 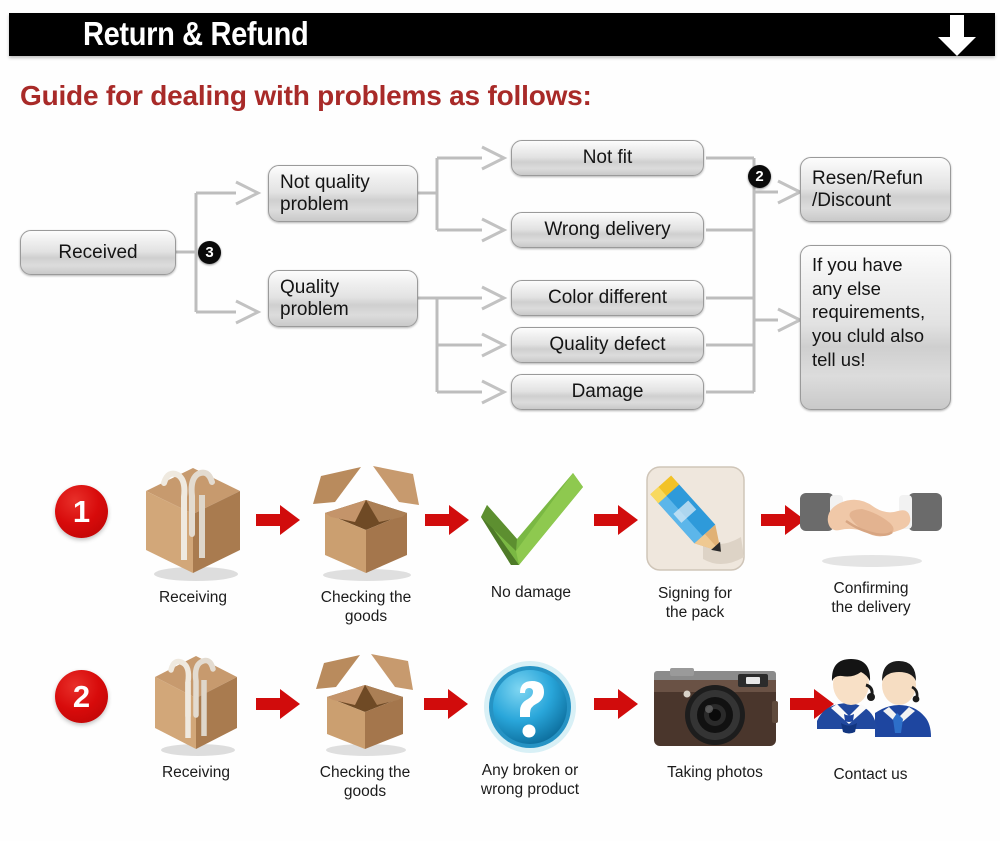 I want to click on flow-node-received: Received, so click(x=98, y=252).